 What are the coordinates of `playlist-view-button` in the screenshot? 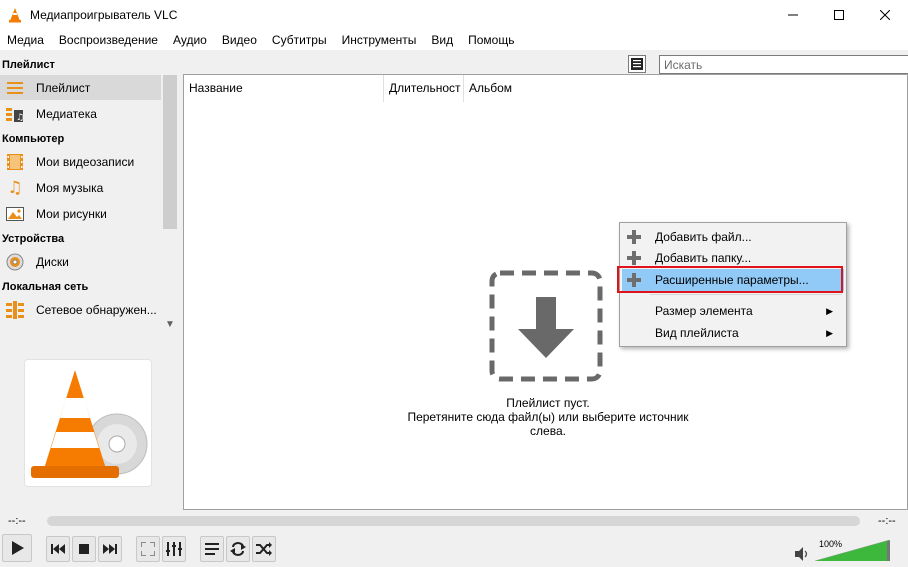 It's located at (637, 64).